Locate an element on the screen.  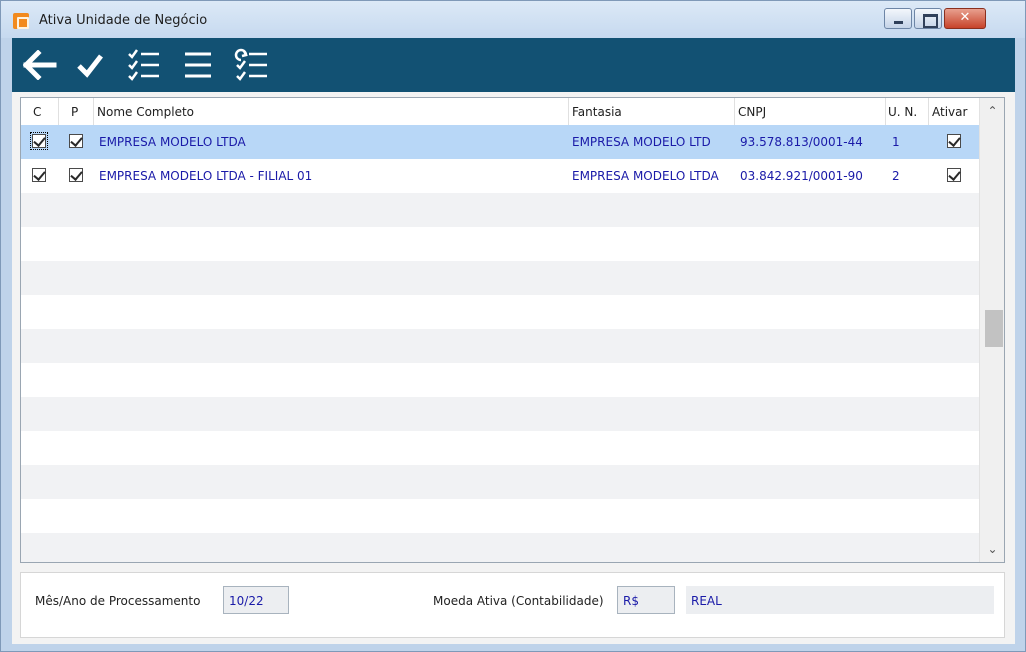
row-cnpj: 03.842.921/0001-90 is located at coordinates (801, 176).